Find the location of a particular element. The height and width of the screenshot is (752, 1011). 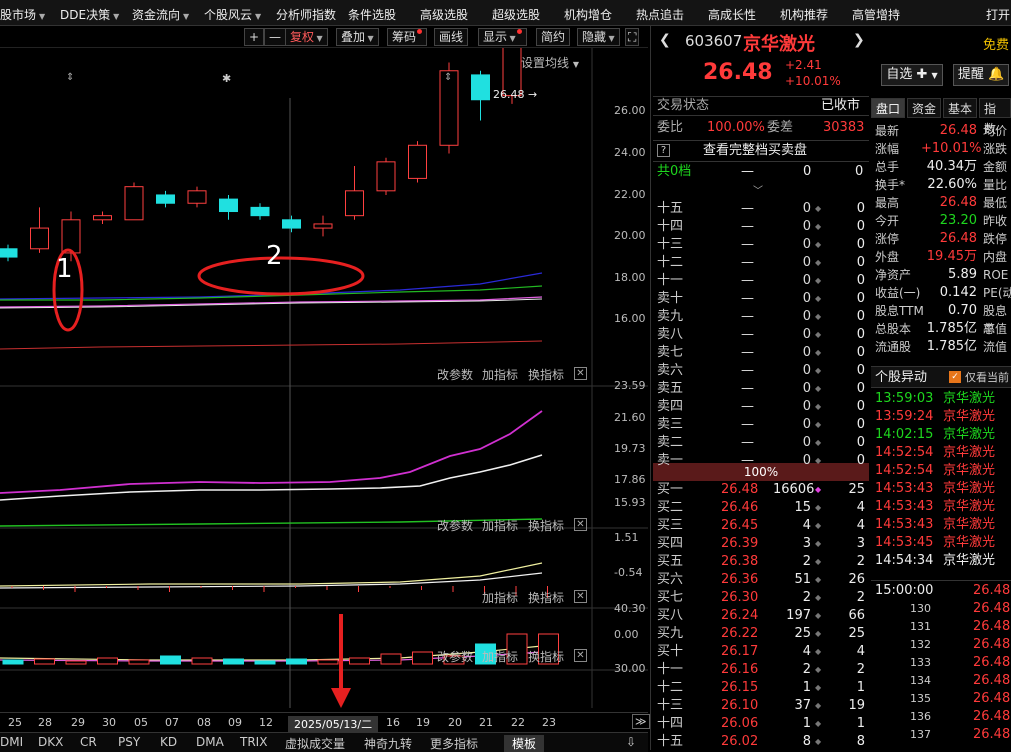

menu-item: 热点追击 is located at coordinates (660, 14).